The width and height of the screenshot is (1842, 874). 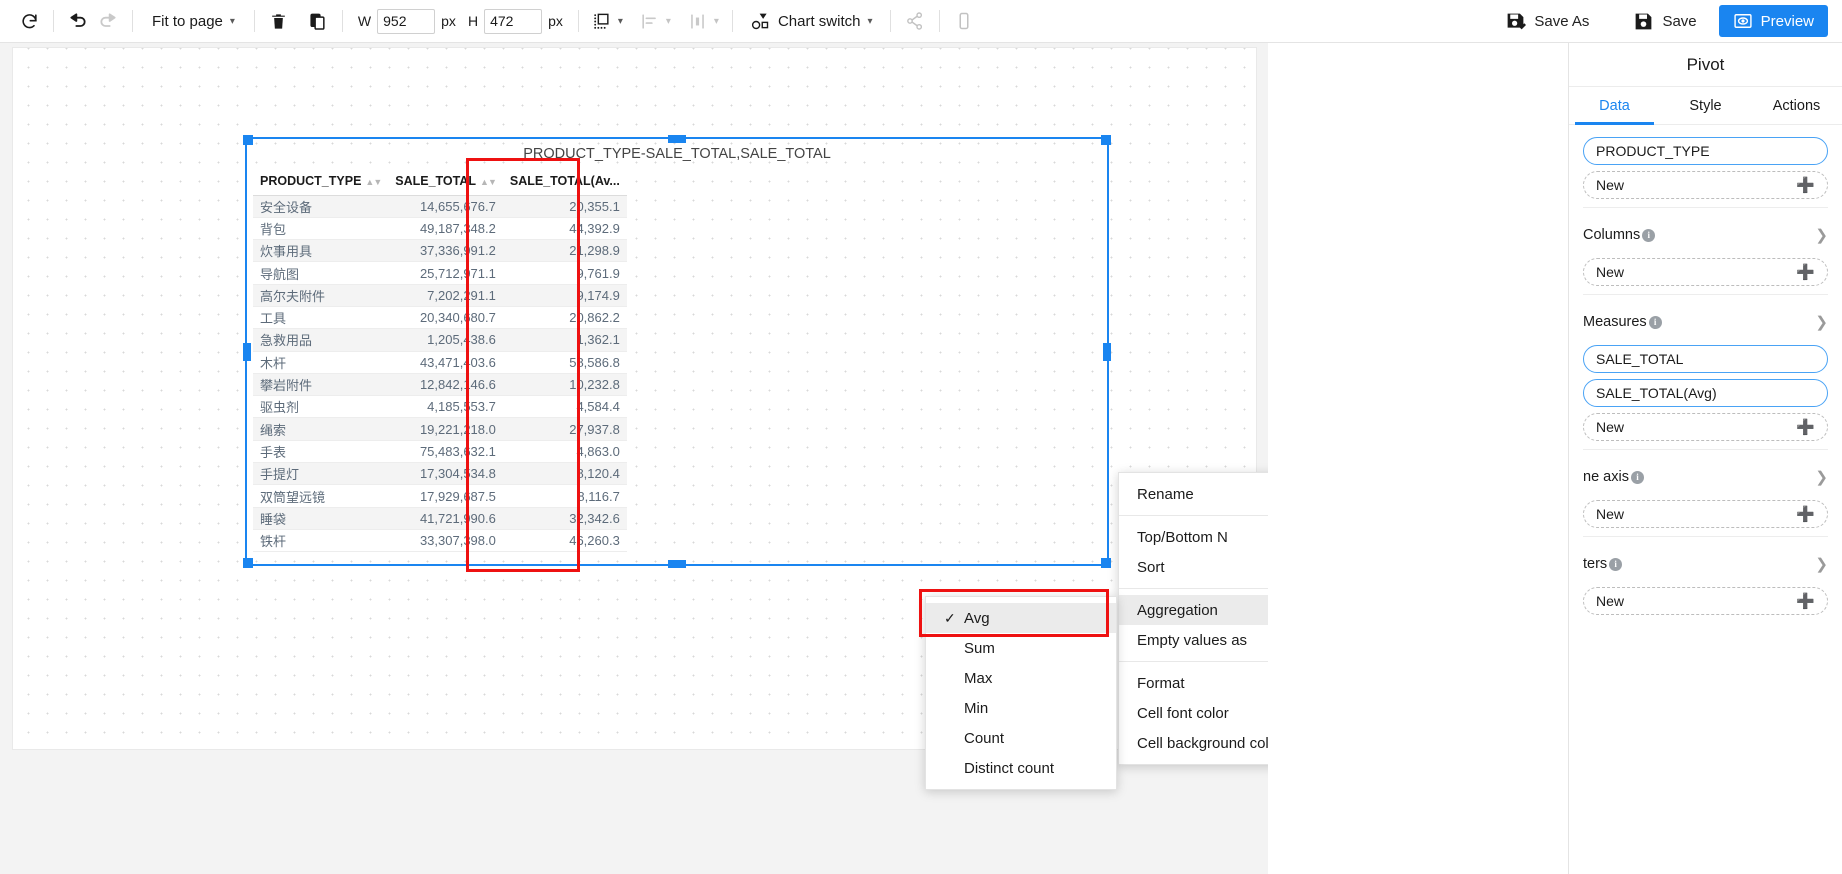 I want to click on table-row: 攀岩附件 12,842,146.6 10,232.8, so click(x=440, y=385).